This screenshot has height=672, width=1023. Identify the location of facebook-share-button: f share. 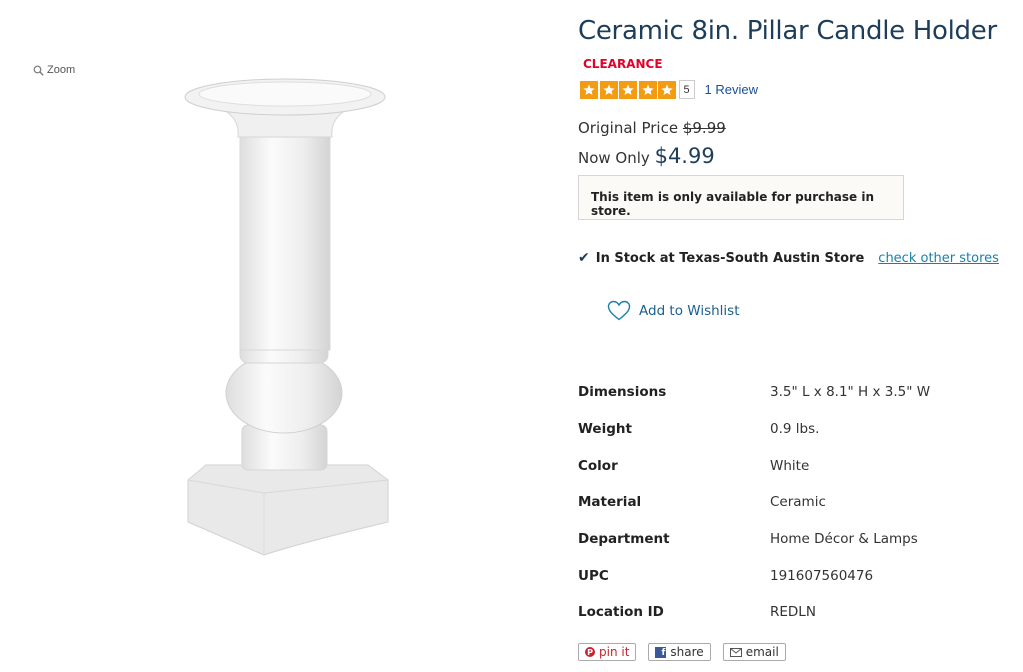
(679, 652).